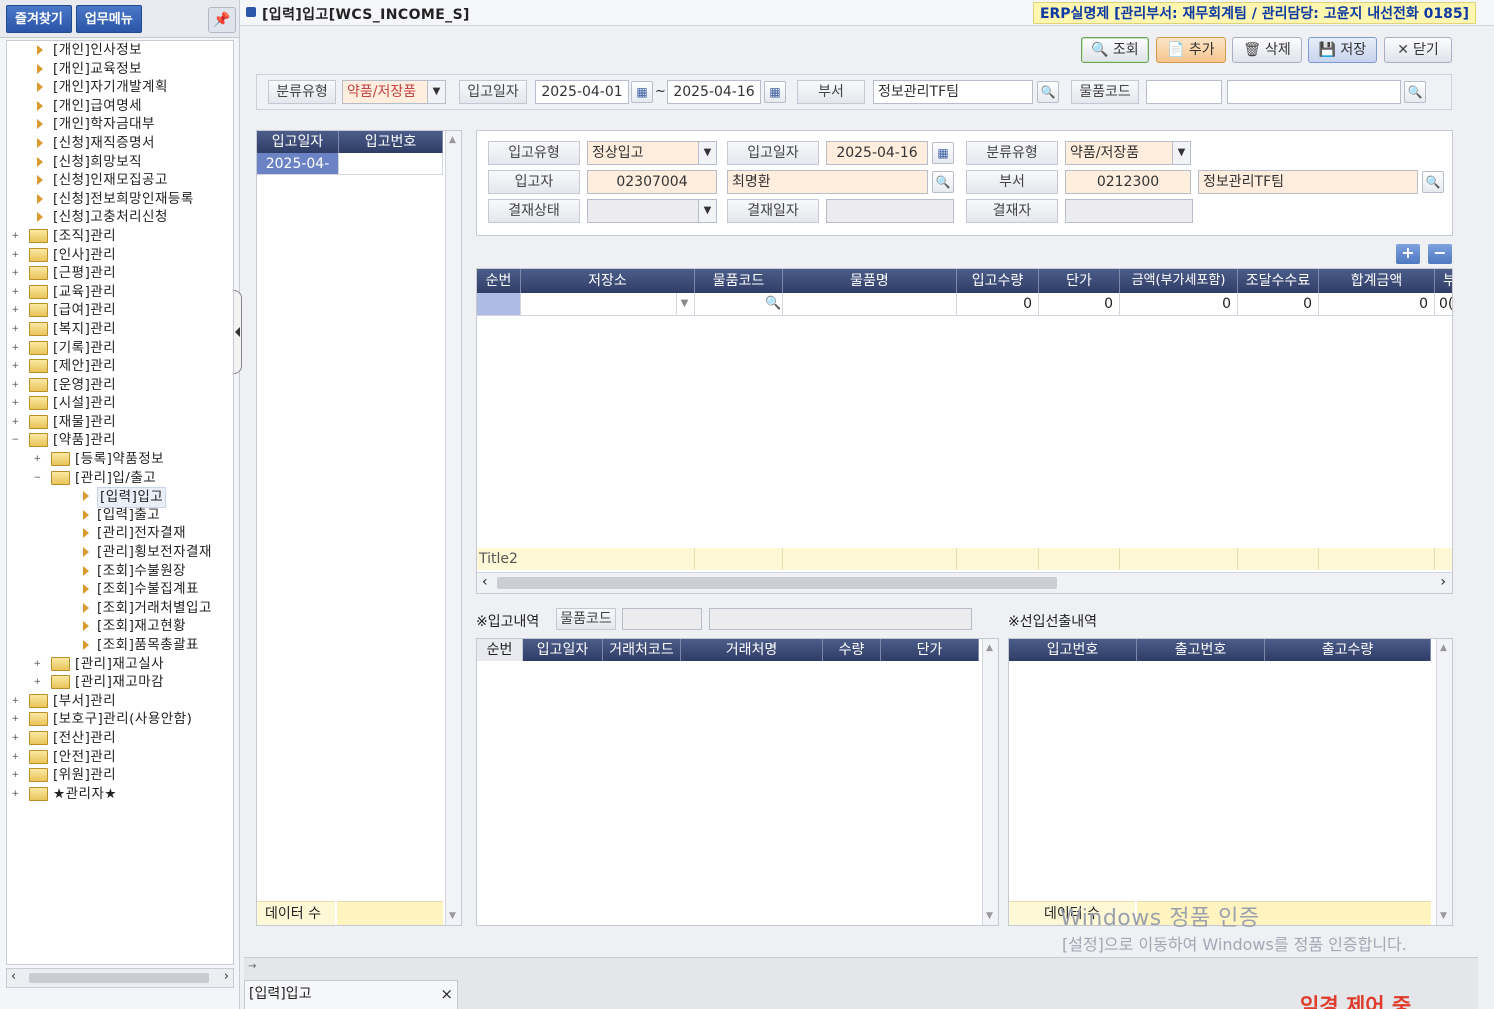  I want to click on tree-item: [개인]인사정보, so click(120, 50).